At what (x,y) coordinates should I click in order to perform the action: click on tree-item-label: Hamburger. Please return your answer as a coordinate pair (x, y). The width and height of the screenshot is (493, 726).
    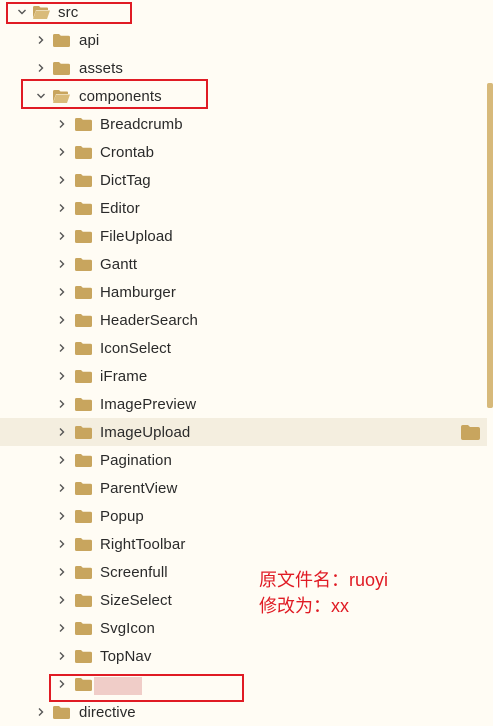
    Looking at the image, I should click on (138, 292).